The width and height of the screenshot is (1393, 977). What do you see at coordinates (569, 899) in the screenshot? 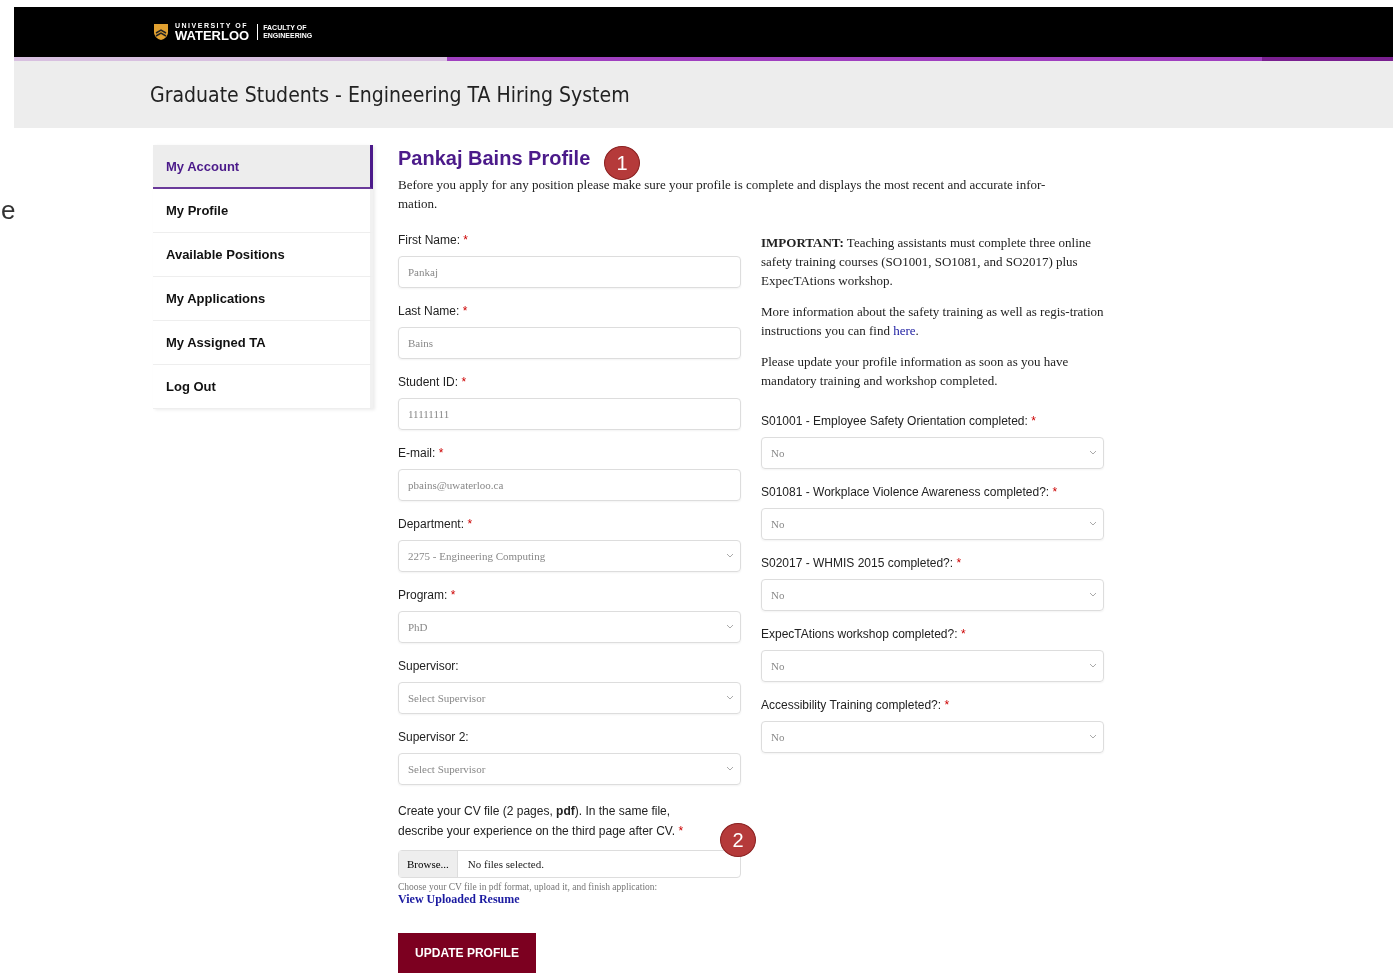
I see `view-resume-link: View Uploaded Resume` at bounding box center [569, 899].